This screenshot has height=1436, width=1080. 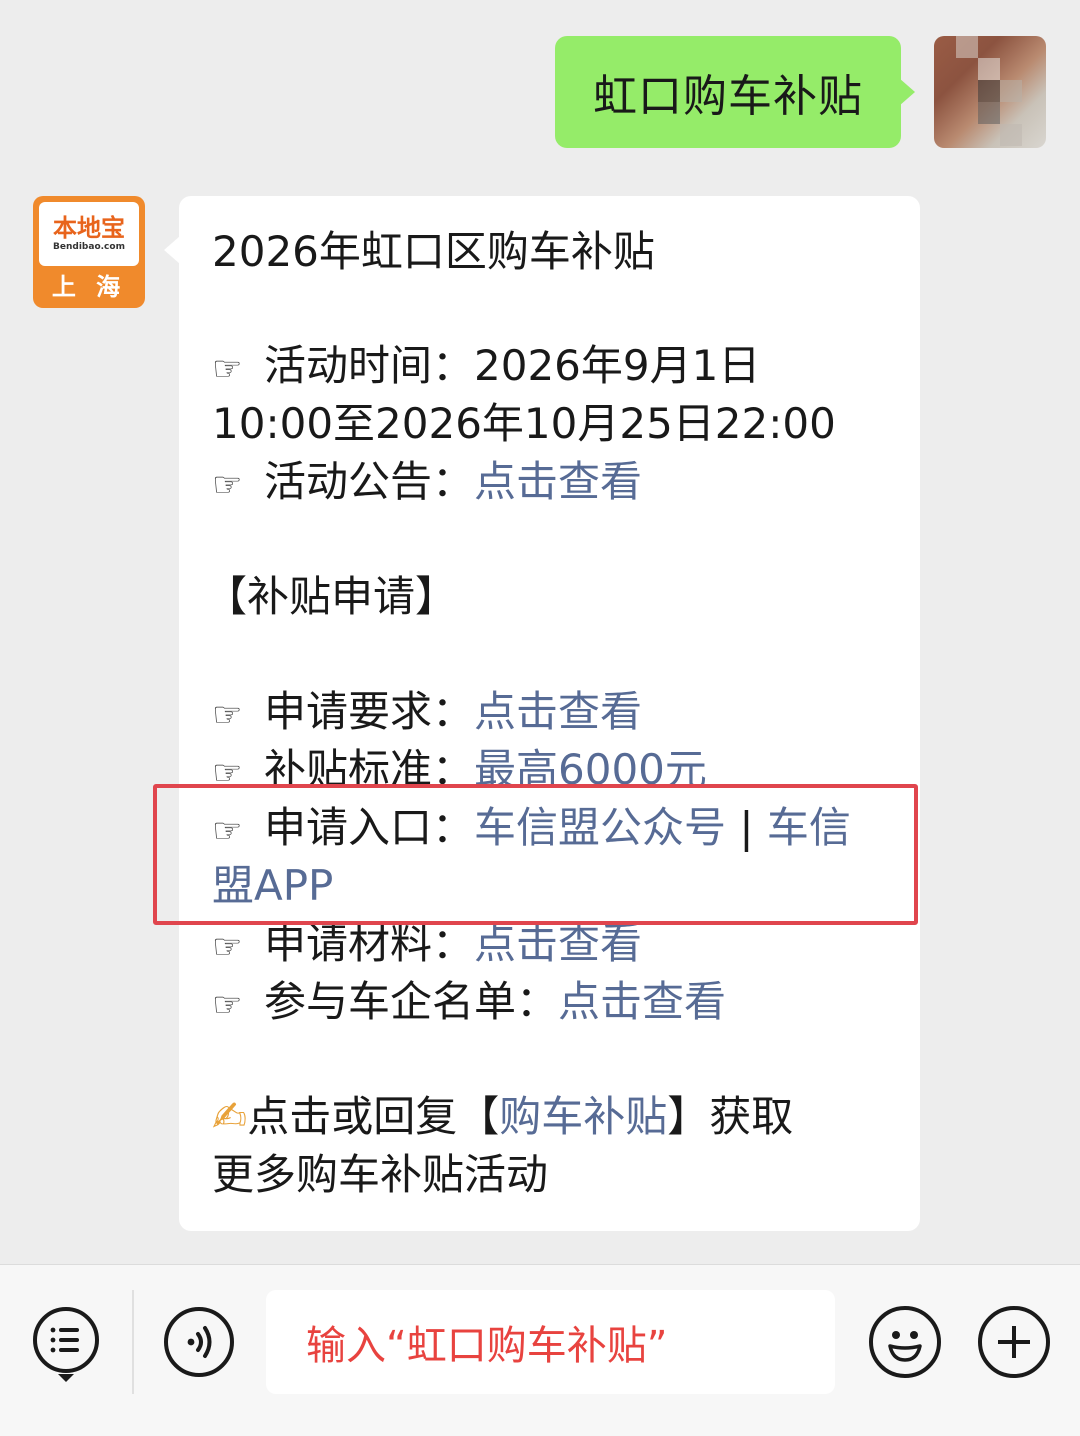 What do you see at coordinates (905, 1342) in the screenshot?
I see `emoji-icon` at bounding box center [905, 1342].